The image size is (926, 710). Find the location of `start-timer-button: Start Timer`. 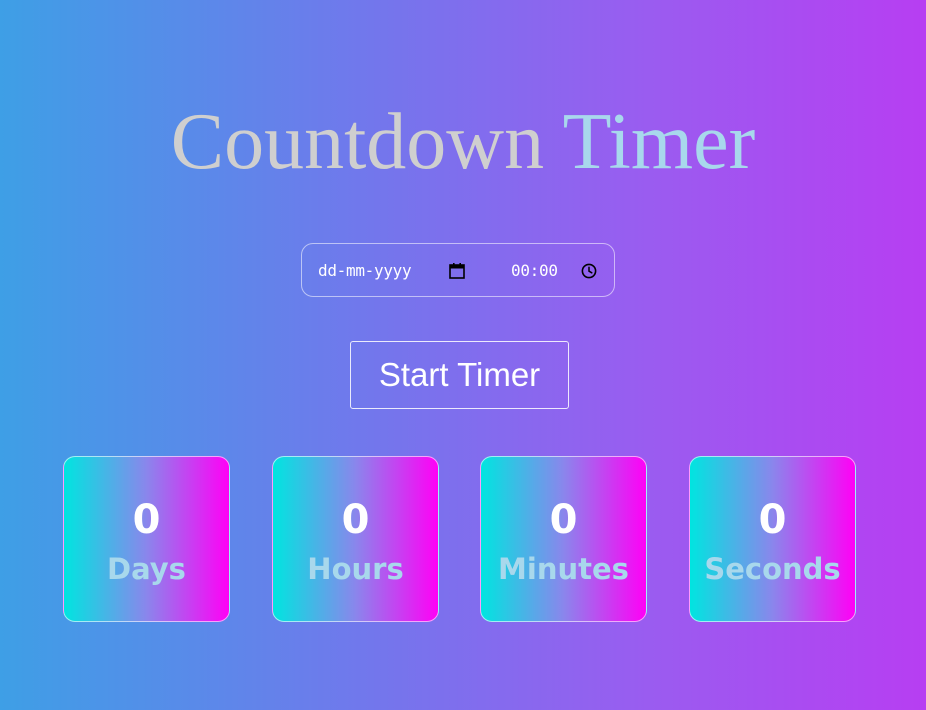

start-timer-button: Start Timer is located at coordinates (459, 375).